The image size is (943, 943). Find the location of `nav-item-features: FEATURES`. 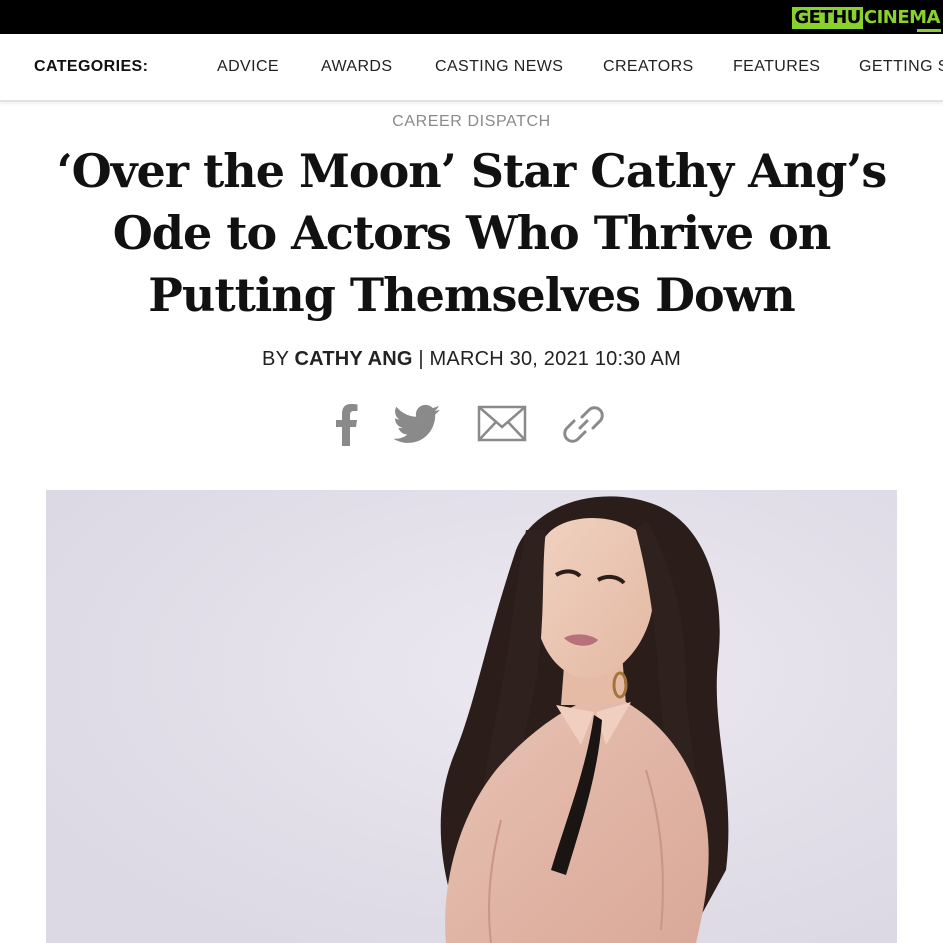

nav-item-features: FEATURES is located at coordinates (776, 67).